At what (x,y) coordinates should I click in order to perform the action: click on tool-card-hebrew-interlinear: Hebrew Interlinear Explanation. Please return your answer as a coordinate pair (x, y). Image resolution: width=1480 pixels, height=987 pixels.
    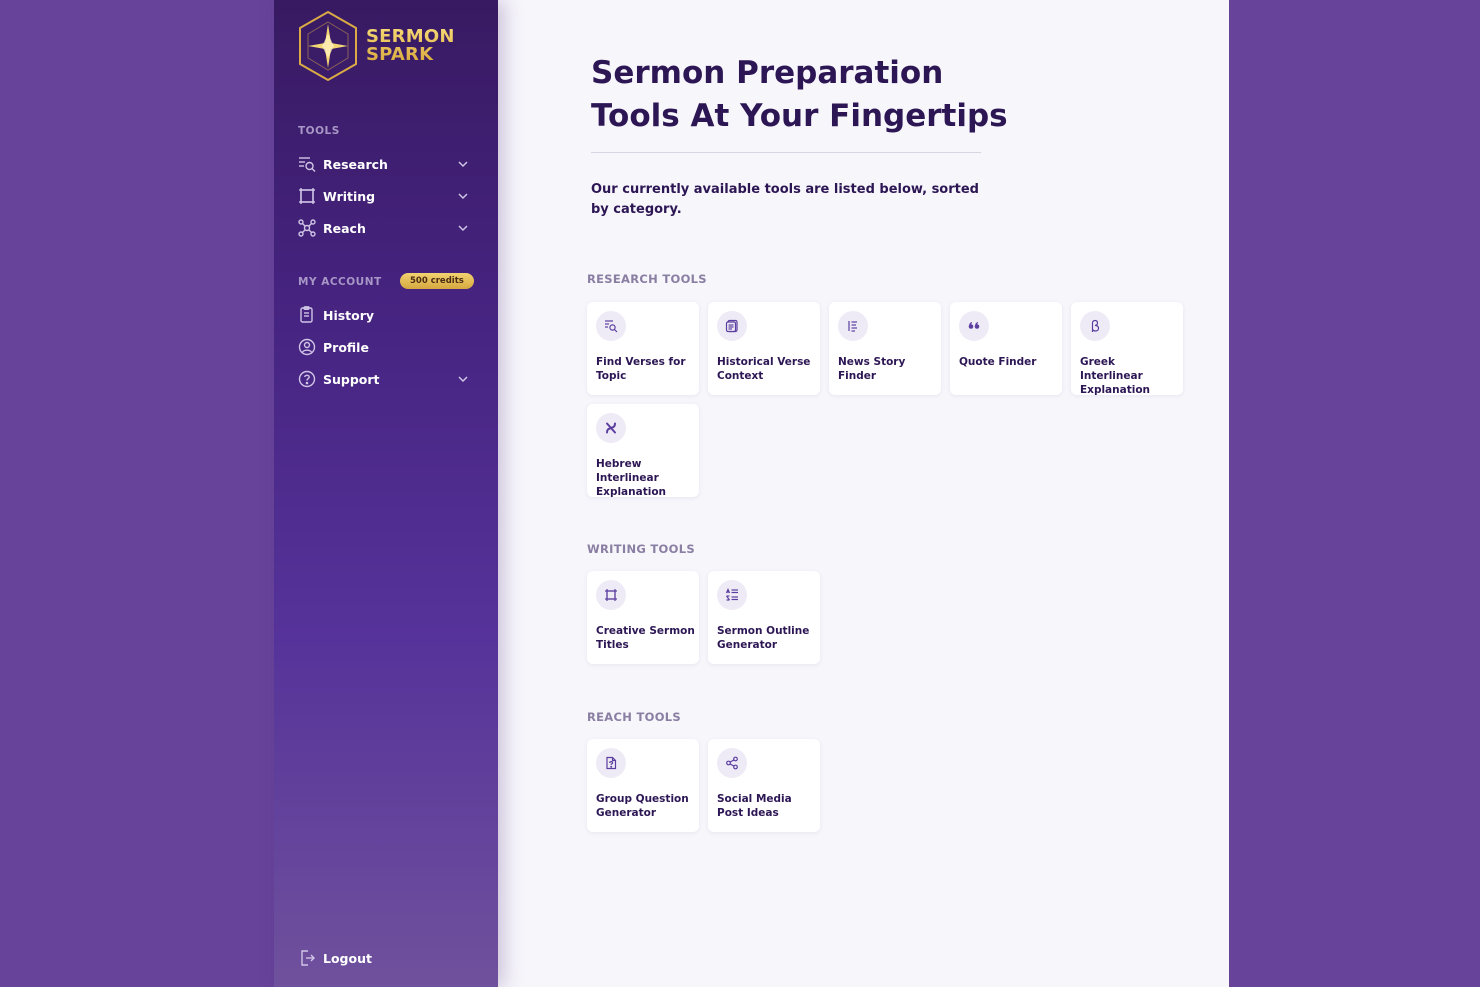
    Looking at the image, I should click on (643, 451).